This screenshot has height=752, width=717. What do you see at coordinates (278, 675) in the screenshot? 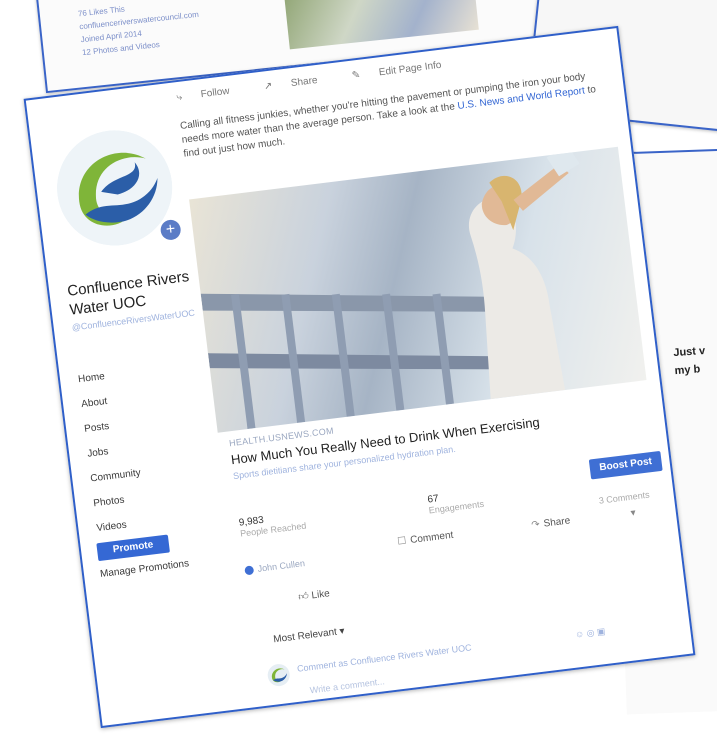
I see `commenter-avatar` at bounding box center [278, 675].